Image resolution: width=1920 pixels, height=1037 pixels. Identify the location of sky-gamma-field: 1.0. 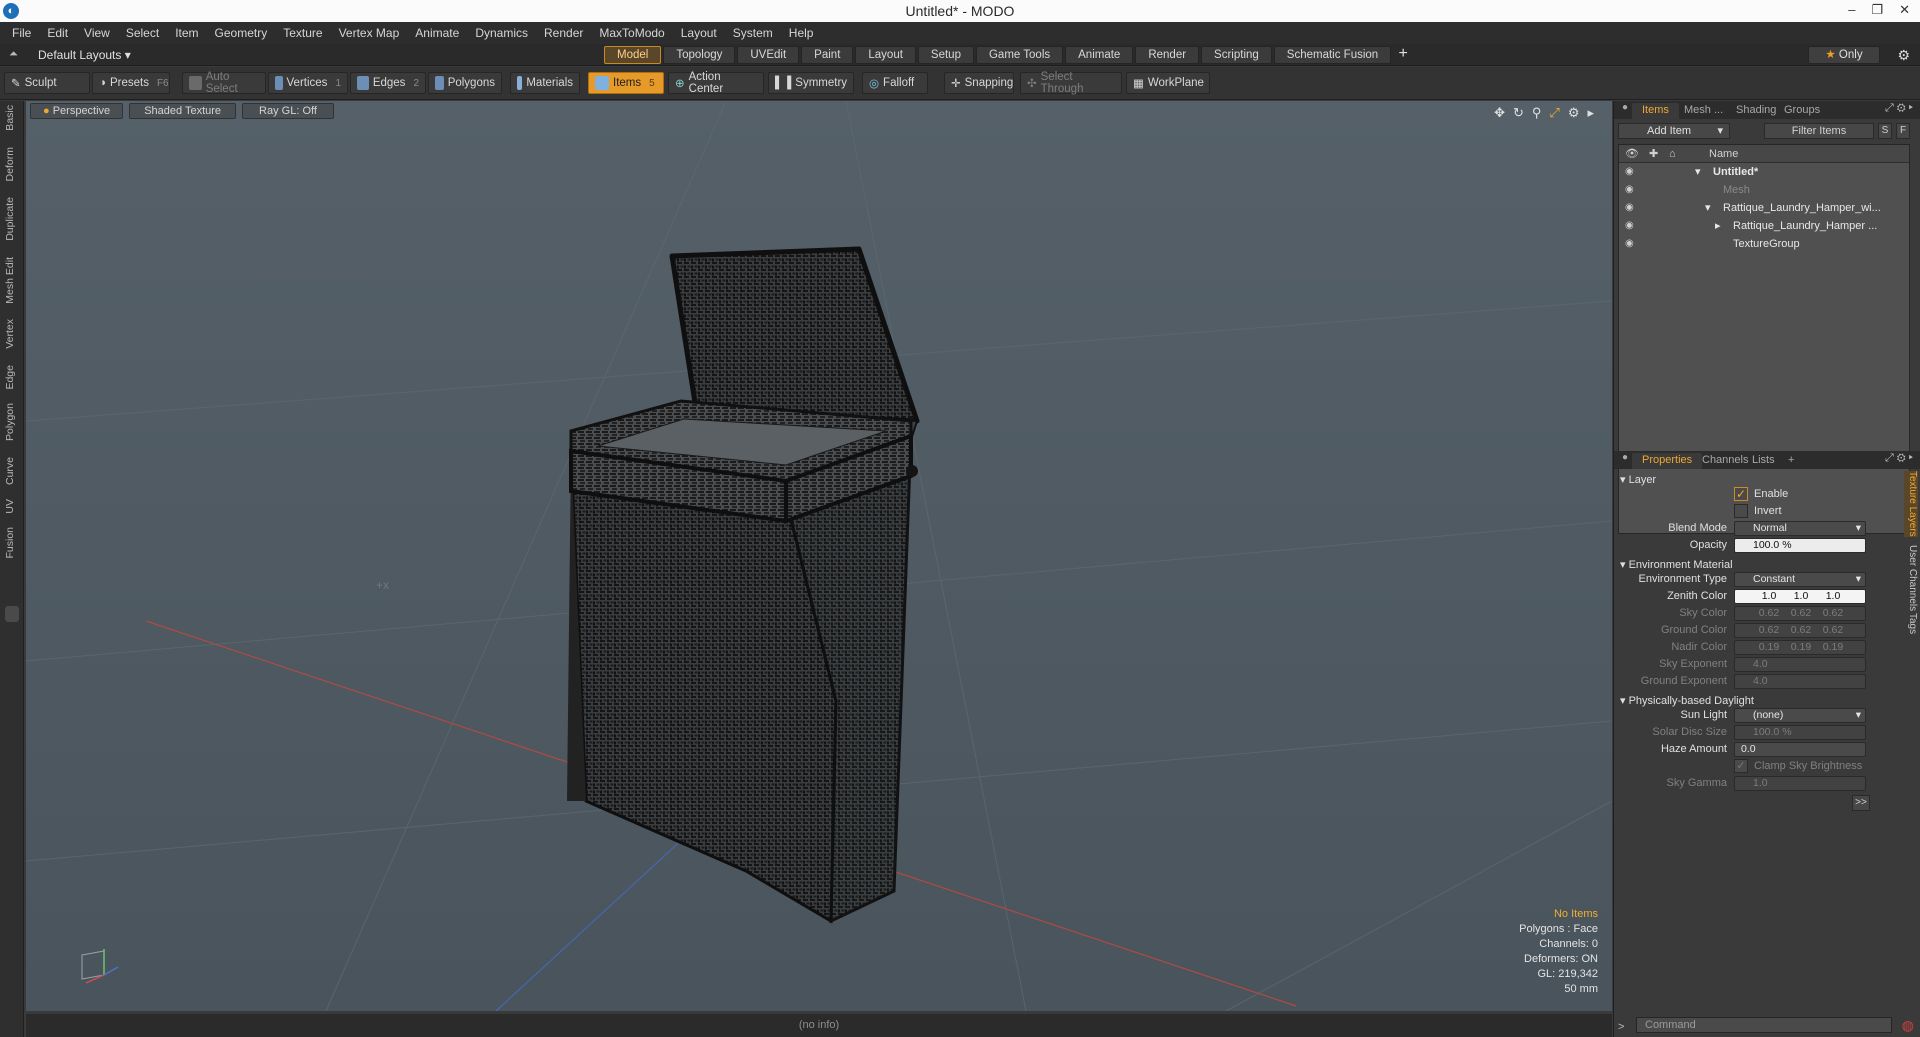
(1800, 783).